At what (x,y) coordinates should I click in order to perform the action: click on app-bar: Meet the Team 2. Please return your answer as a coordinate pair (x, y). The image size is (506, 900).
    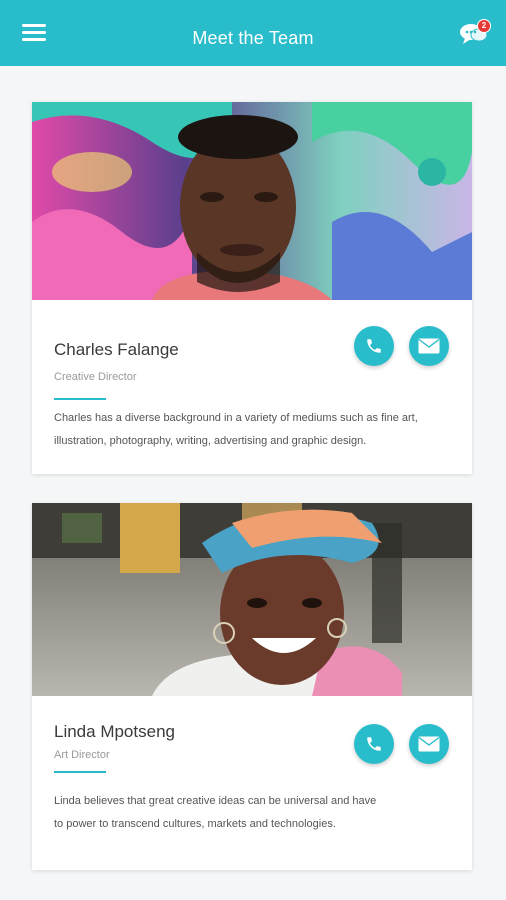
    Looking at the image, I should click on (253, 33).